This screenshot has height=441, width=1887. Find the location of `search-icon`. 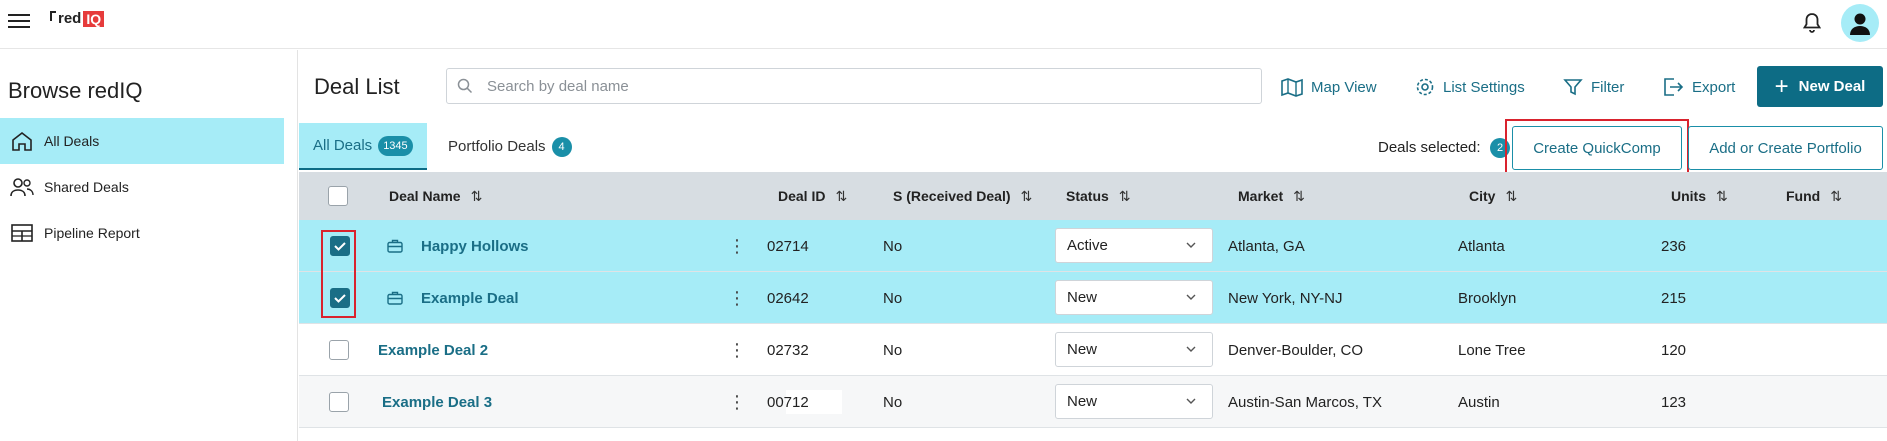

search-icon is located at coordinates (465, 86).